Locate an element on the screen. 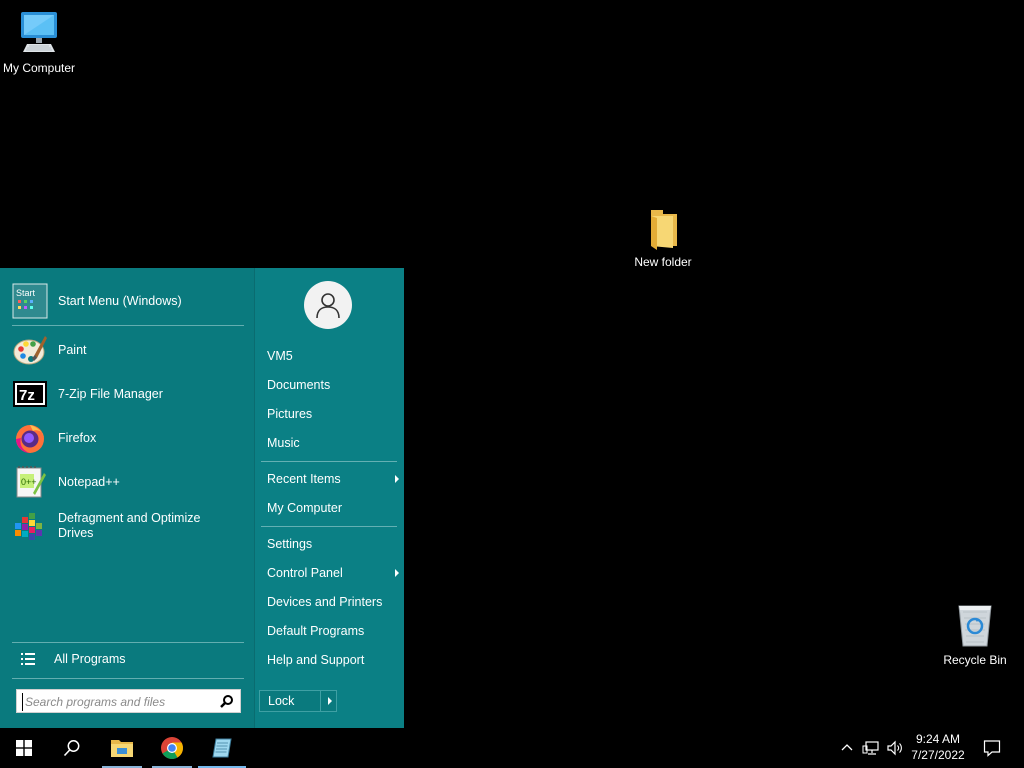 This screenshot has width=1024, height=768. program-start-menu-windows: Start Start Menu (Windows) is located at coordinates (128, 301).